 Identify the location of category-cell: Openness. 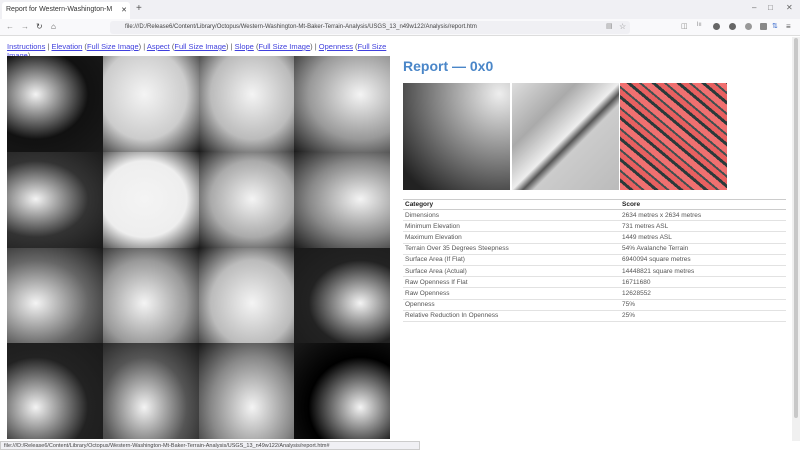
(511, 305).